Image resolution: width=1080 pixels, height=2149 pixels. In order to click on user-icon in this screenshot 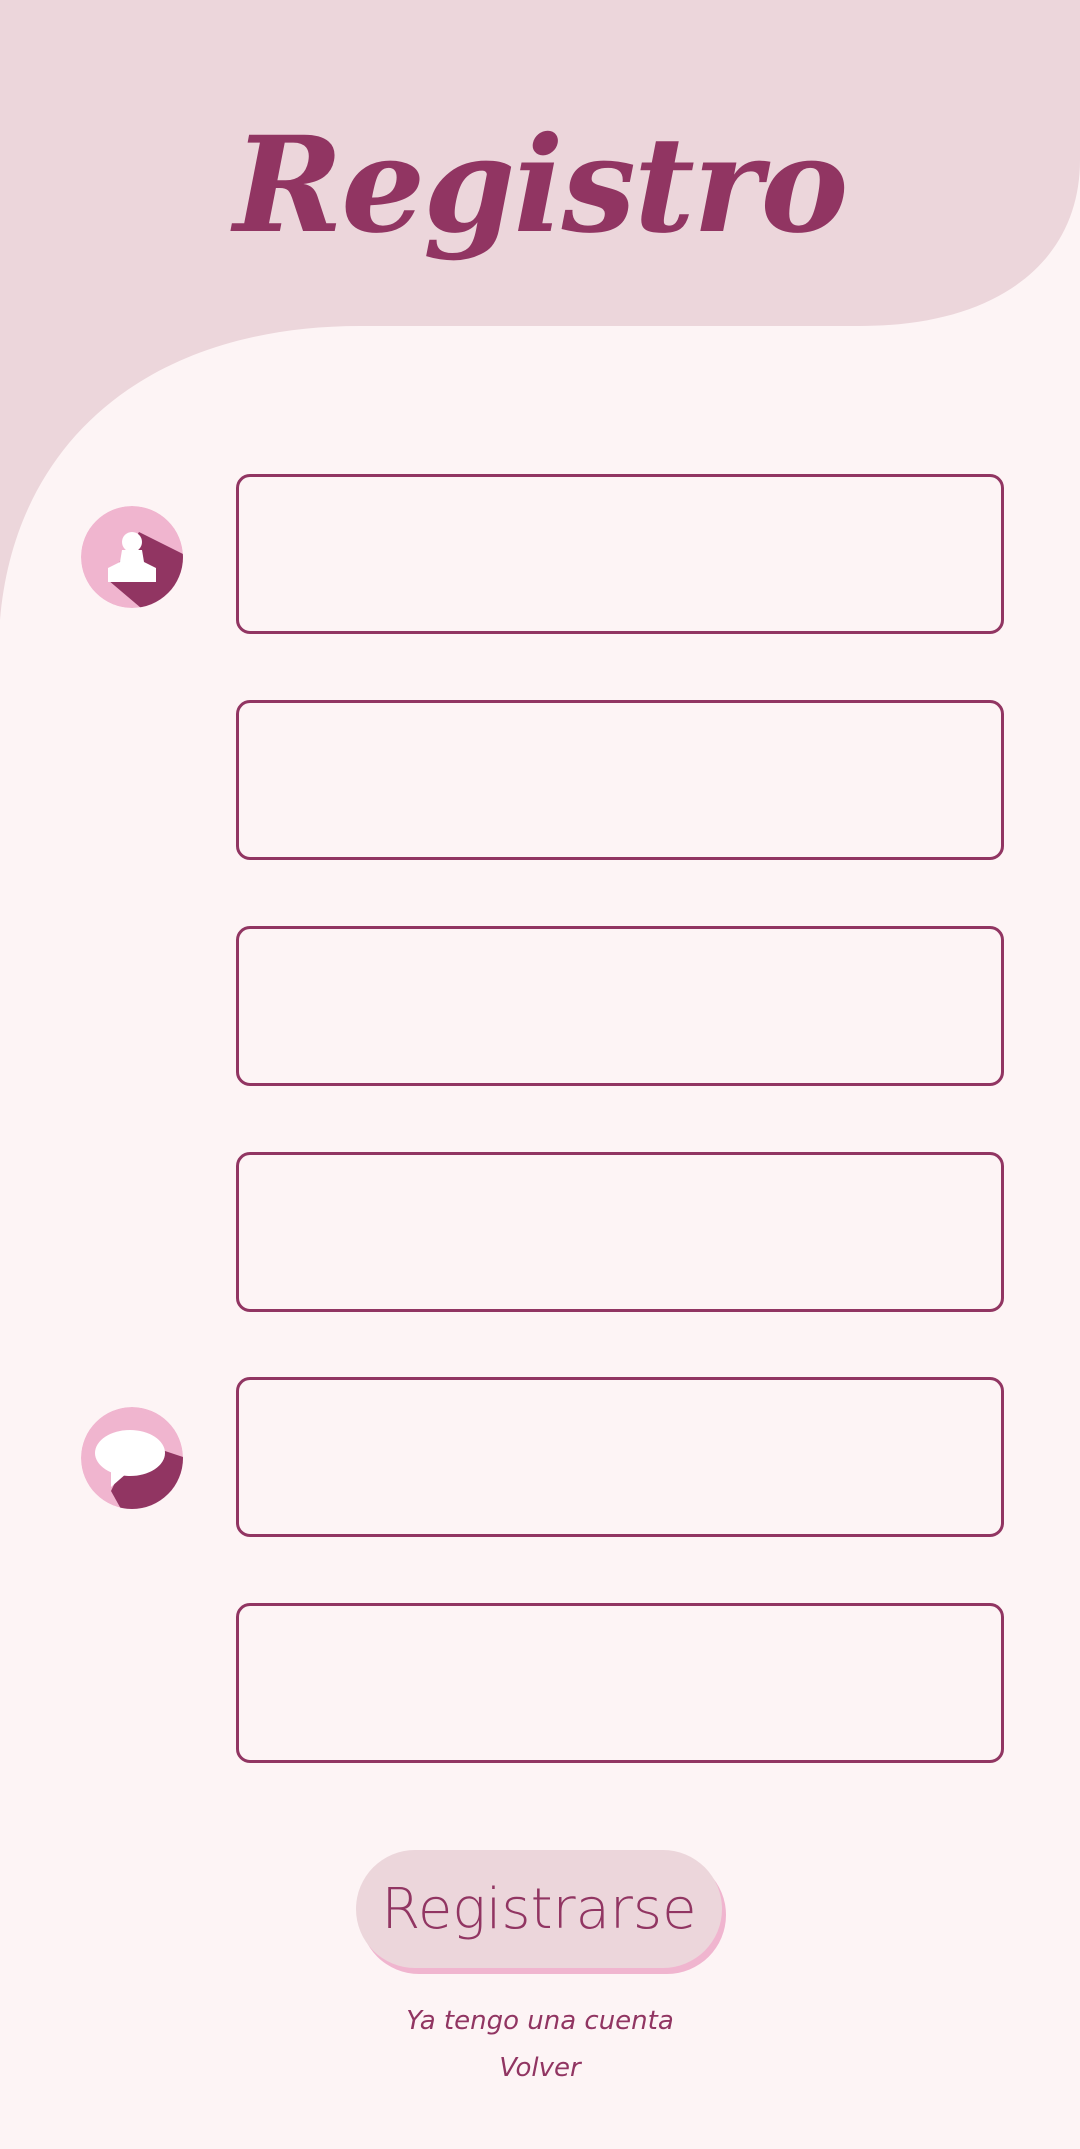, I will do `click(132, 557)`.